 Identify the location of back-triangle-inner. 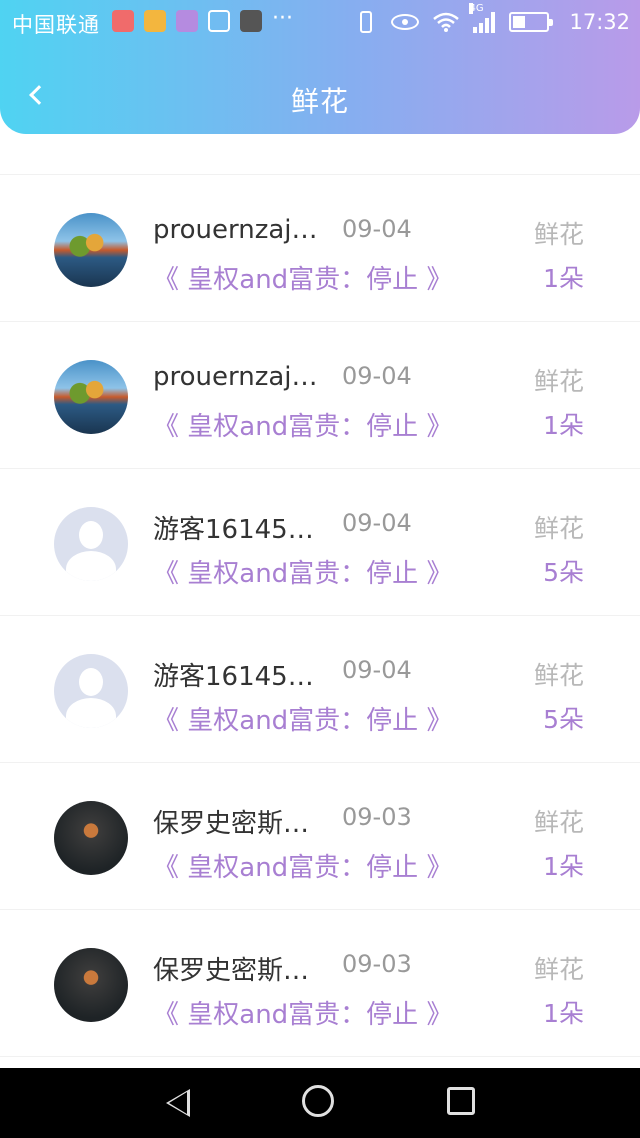
(178, 1103).